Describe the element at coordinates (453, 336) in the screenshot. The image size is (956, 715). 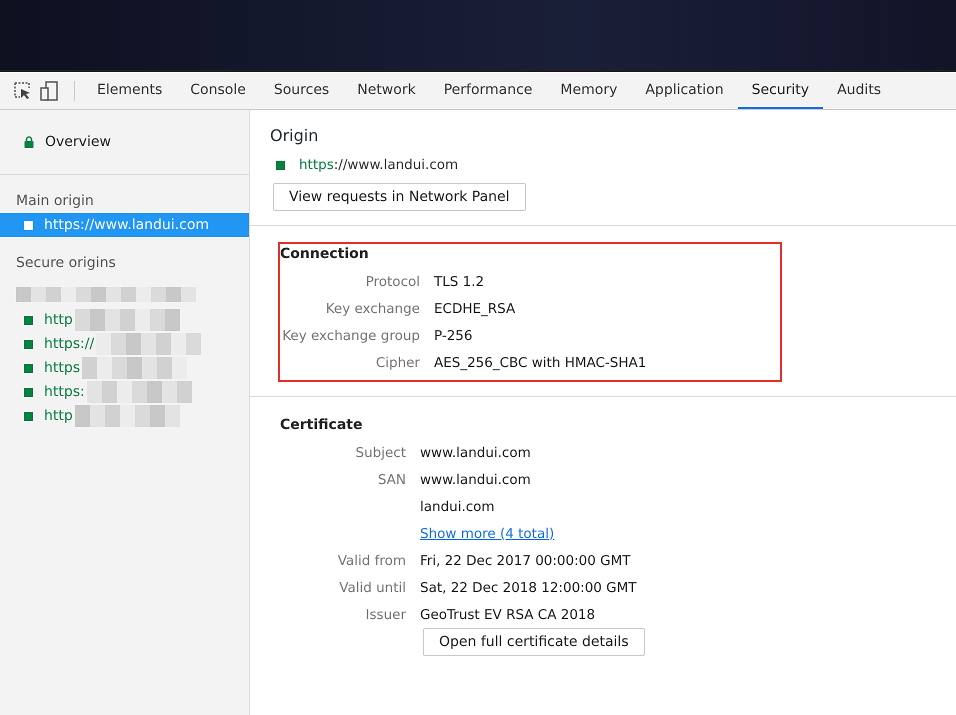
I see `field-value: P-256` at that location.